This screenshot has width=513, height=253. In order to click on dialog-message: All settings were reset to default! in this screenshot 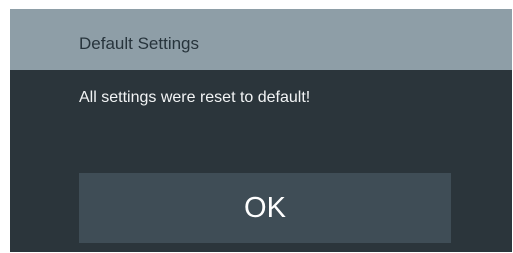, I will do `click(195, 97)`.